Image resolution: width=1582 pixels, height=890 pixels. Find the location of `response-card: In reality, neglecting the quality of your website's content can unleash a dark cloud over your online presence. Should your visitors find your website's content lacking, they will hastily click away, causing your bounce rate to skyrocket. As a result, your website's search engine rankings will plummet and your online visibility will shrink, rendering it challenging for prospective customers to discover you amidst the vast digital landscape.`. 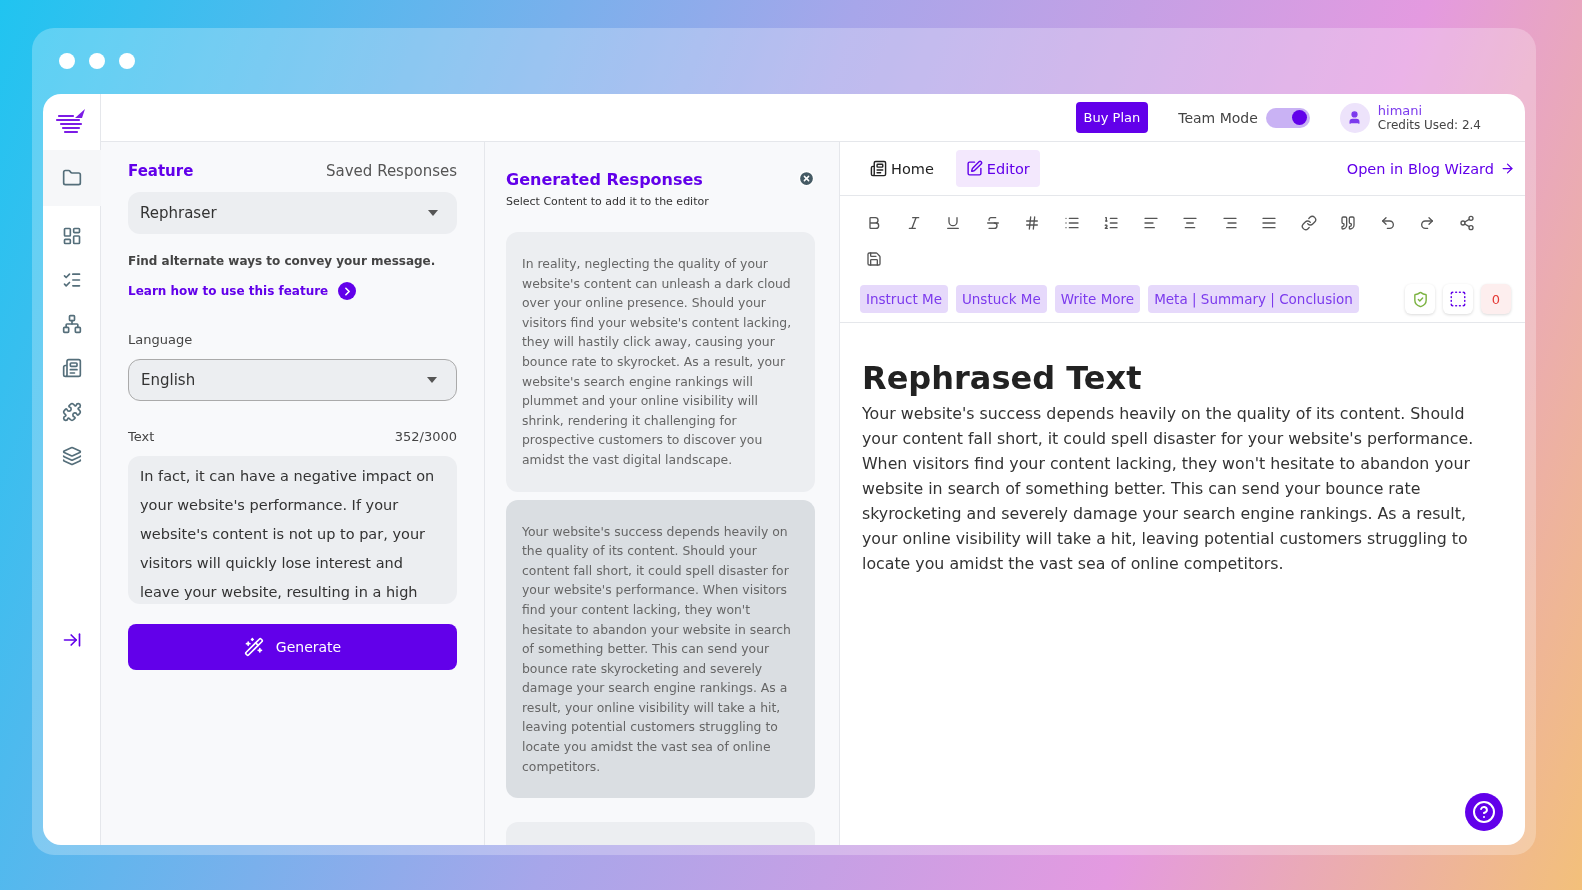

response-card: In reality, neglecting the quality of your website's content can unleash a dark cloud over your online presence. Should your visitors find your website's content lacking, they will hastily click away, causing your bounce rate to skyrocket. As a result, your website's search engine rankings will plummet and your online visibility will shrink, rendering it challenging for prospective customers to discover you amidst the vast digital landscape. is located at coordinates (660, 362).